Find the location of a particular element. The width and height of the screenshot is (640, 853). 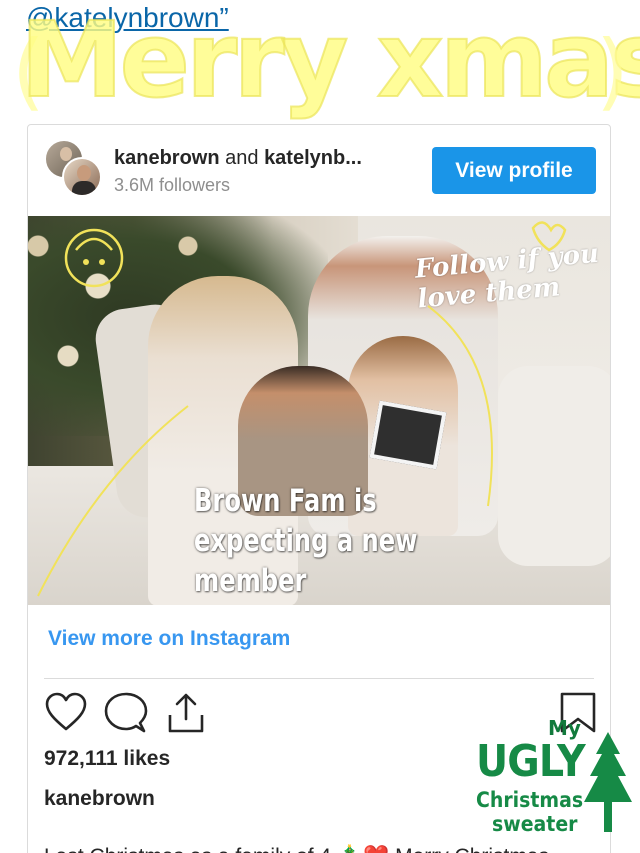

heart-icon is located at coordinates (66, 713).